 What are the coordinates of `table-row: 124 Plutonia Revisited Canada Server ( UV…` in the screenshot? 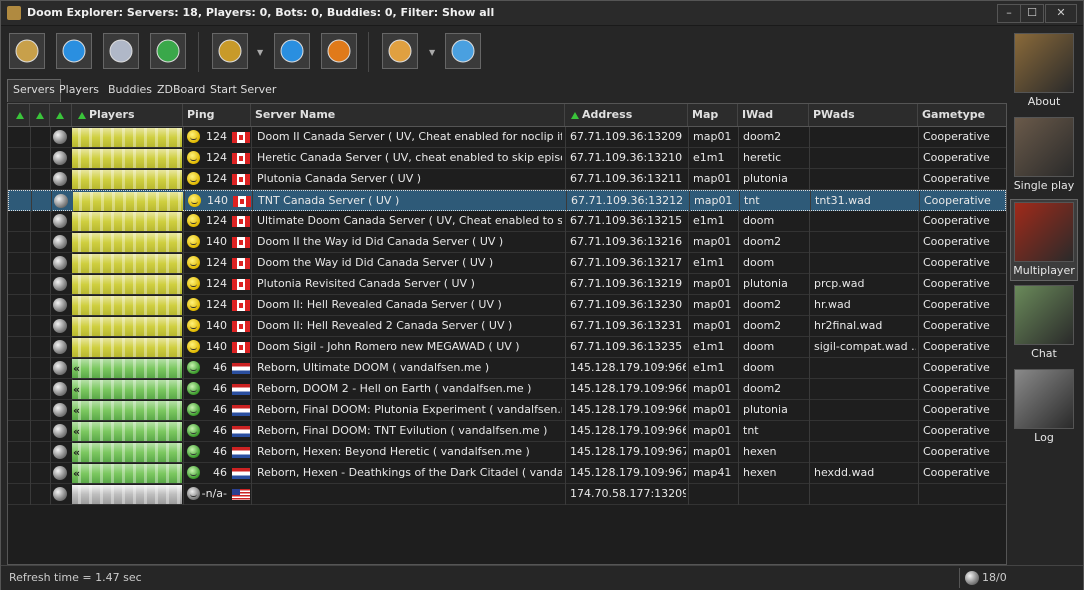 It's located at (507, 284).